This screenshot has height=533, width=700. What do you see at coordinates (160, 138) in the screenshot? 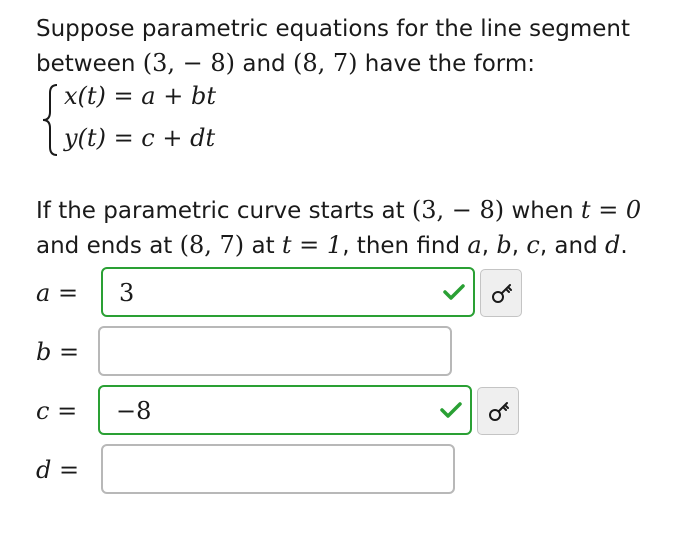
I see `eq-y-rhs: = c + dt` at bounding box center [160, 138].